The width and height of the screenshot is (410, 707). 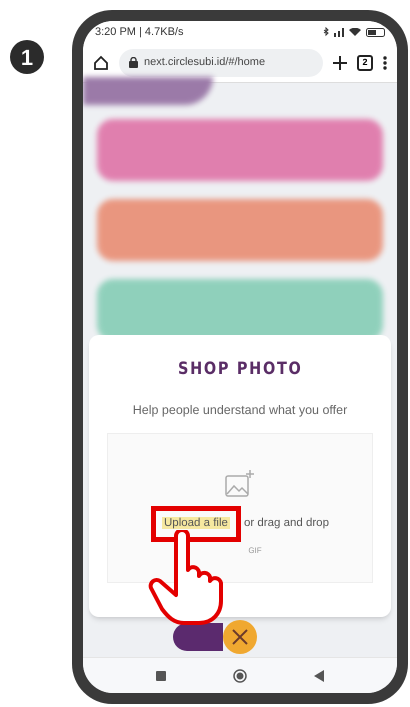 I want to click on battery-icon, so click(x=375, y=32).